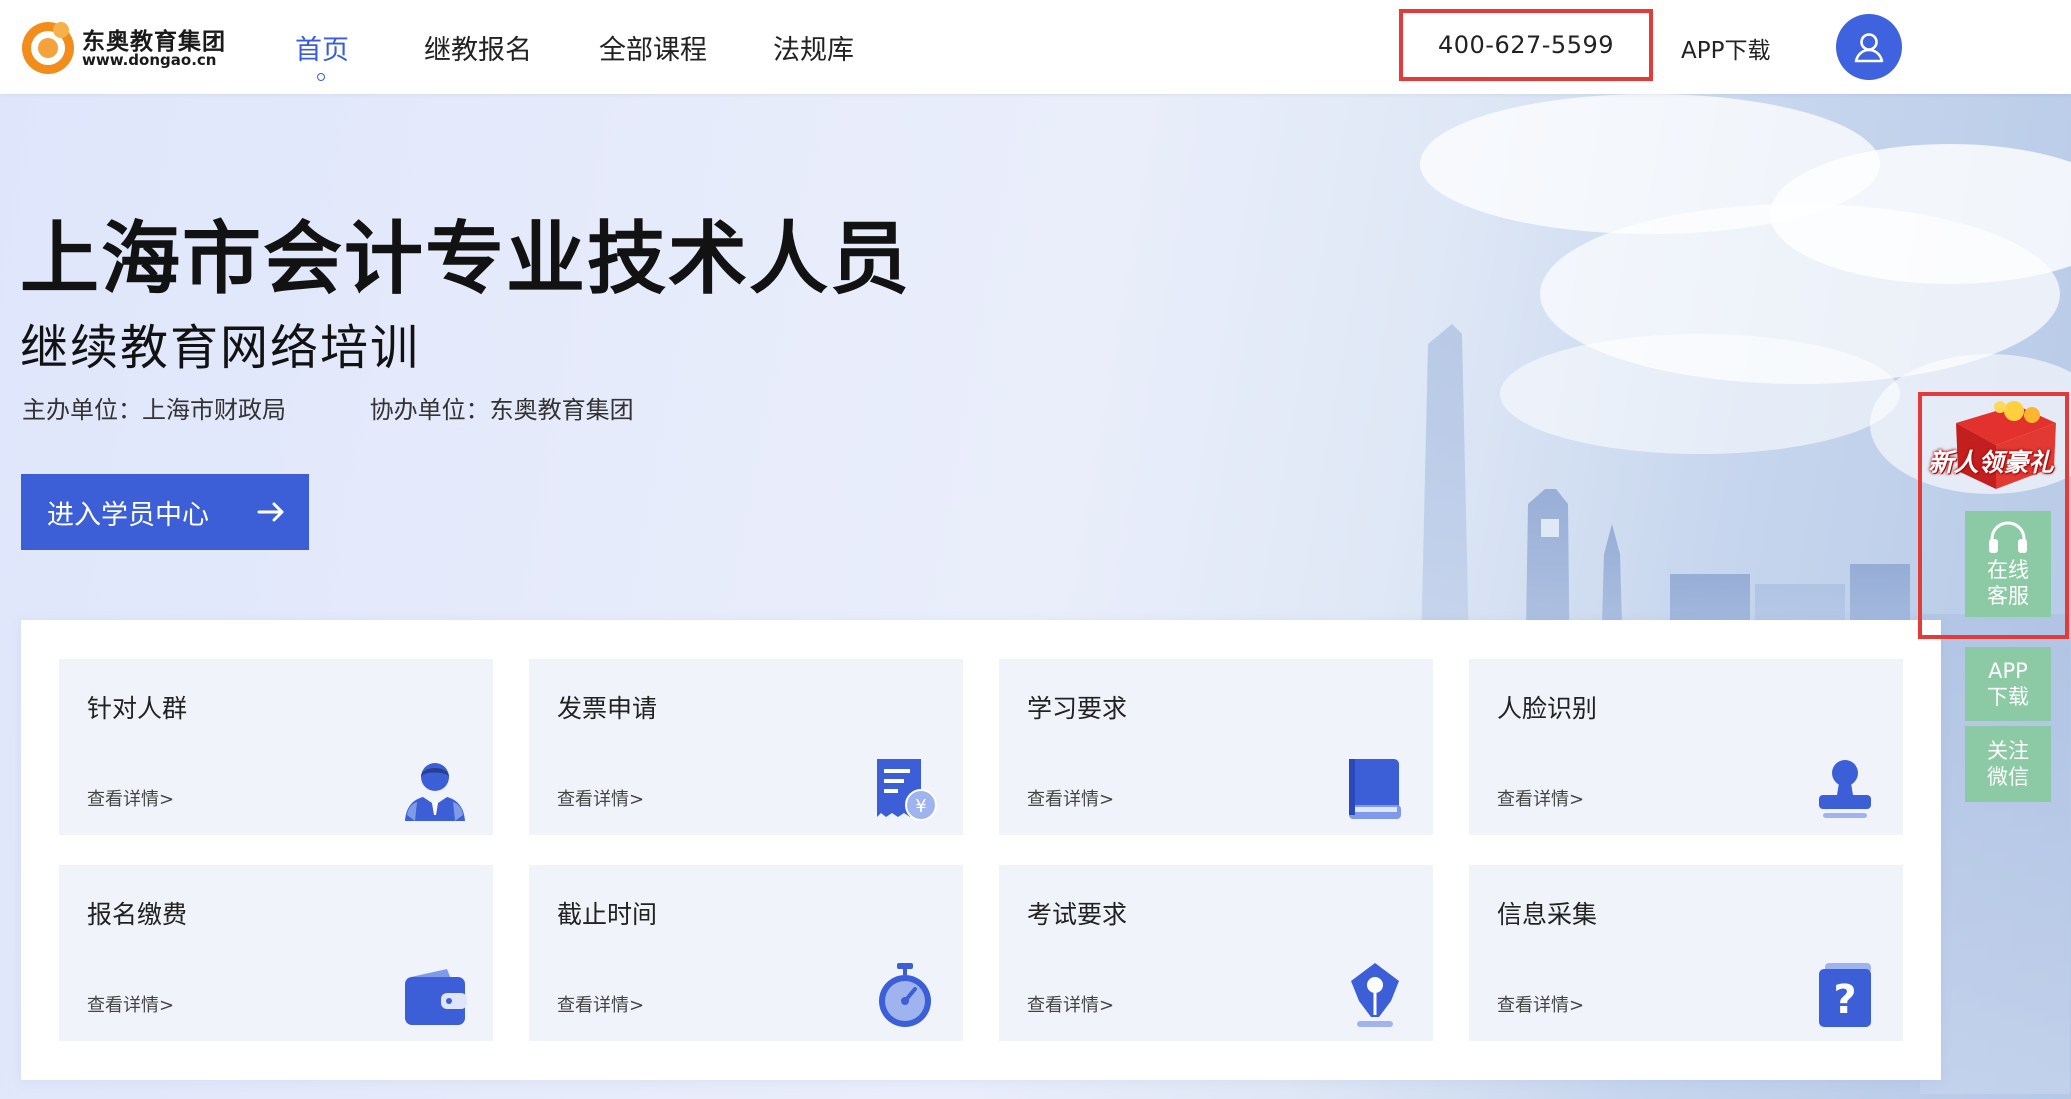 The height and width of the screenshot is (1099, 2071). What do you see at coordinates (1547, 708) in the screenshot?
I see `card-title: 人脸识别` at bounding box center [1547, 708].